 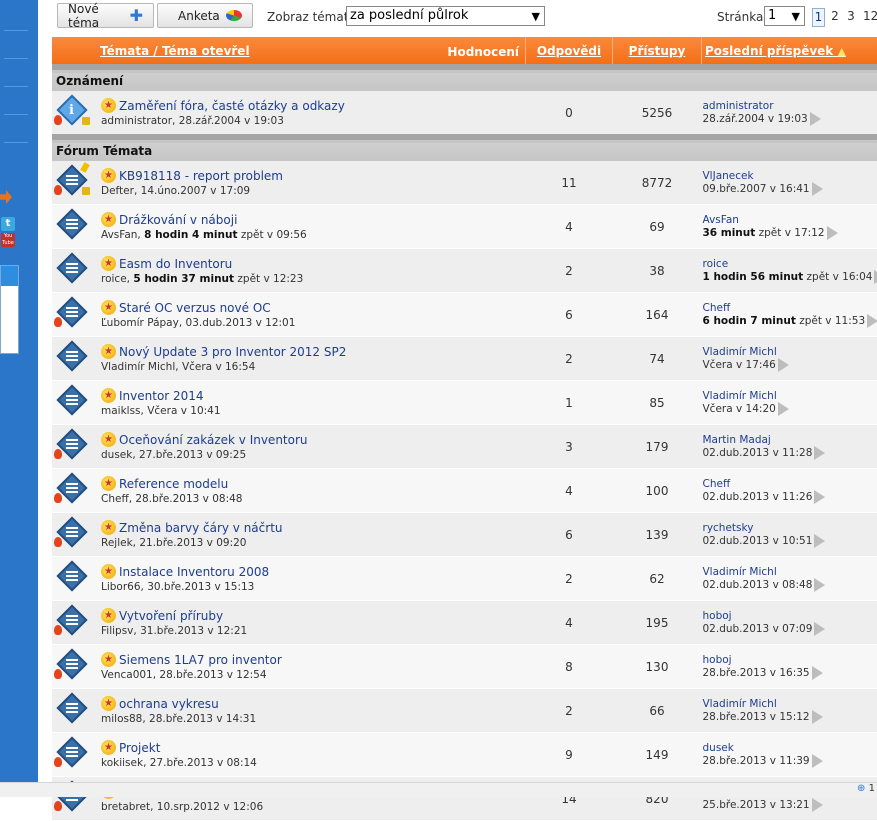 I want to click on topic-author-link: Defter, so click(x=117, y=191).